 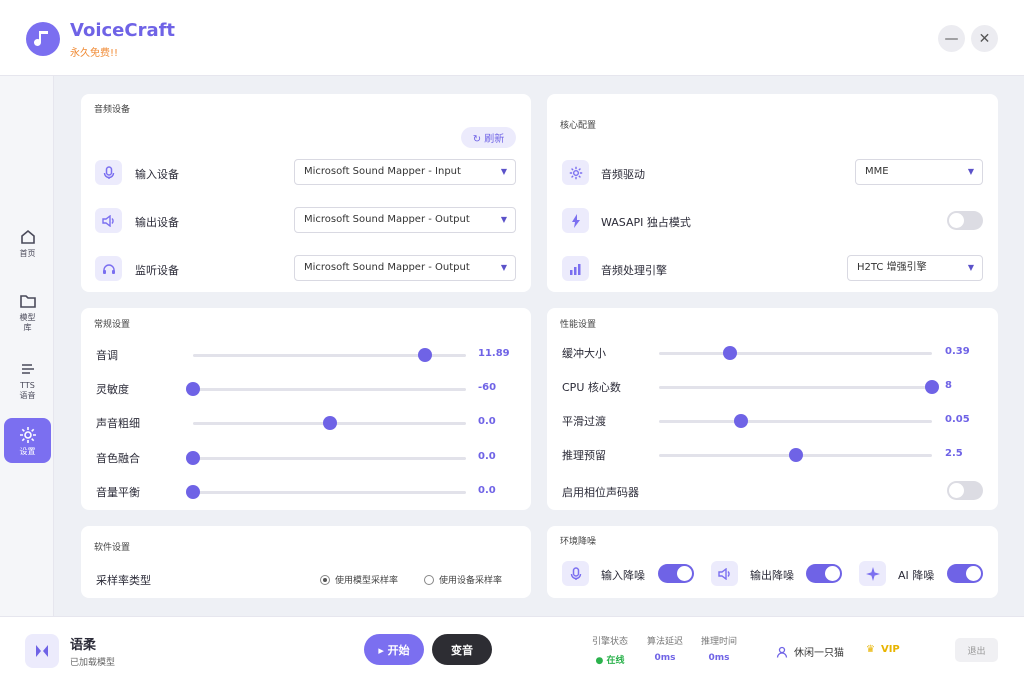 What do you see at coordinates (892, 267) in the screenshot?
I see `audio-engine-value: H2TC 增强引擎` at bounding box center [892, 267].